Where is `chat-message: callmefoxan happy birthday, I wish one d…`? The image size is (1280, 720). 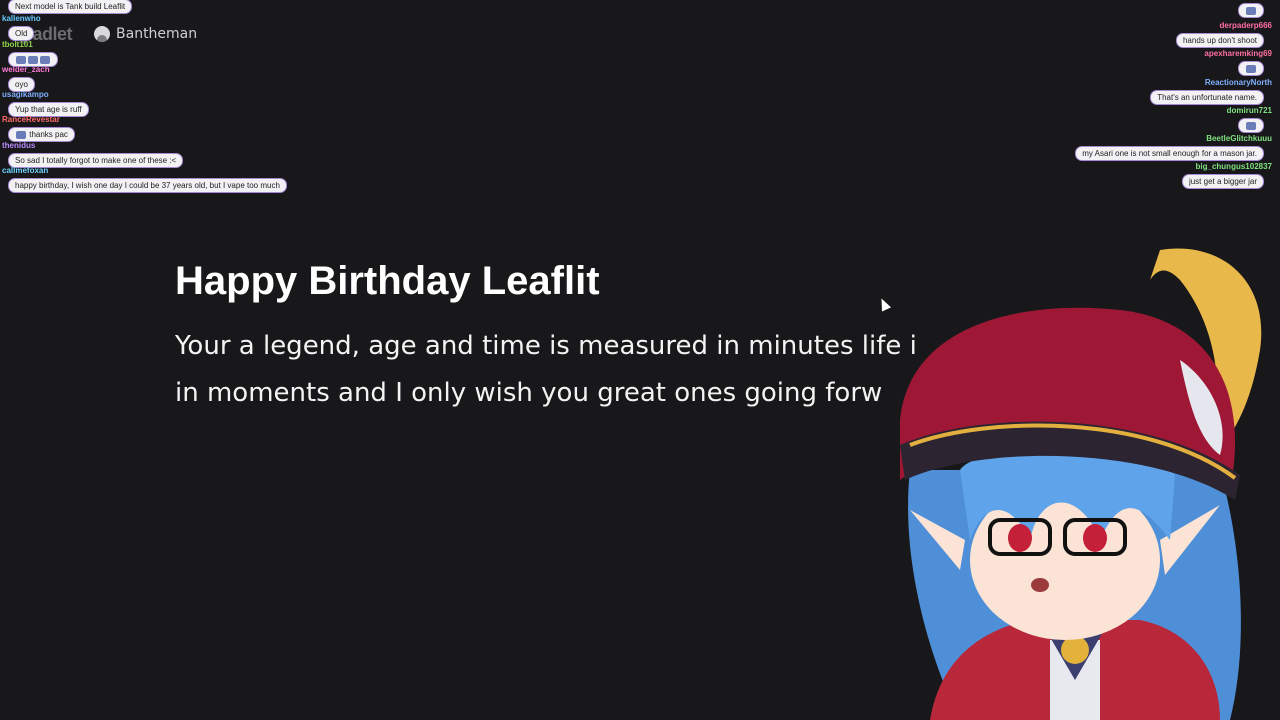 chat-message: callmefoxan happy birthday, I wish one d… is located at coordinates (144, 179).